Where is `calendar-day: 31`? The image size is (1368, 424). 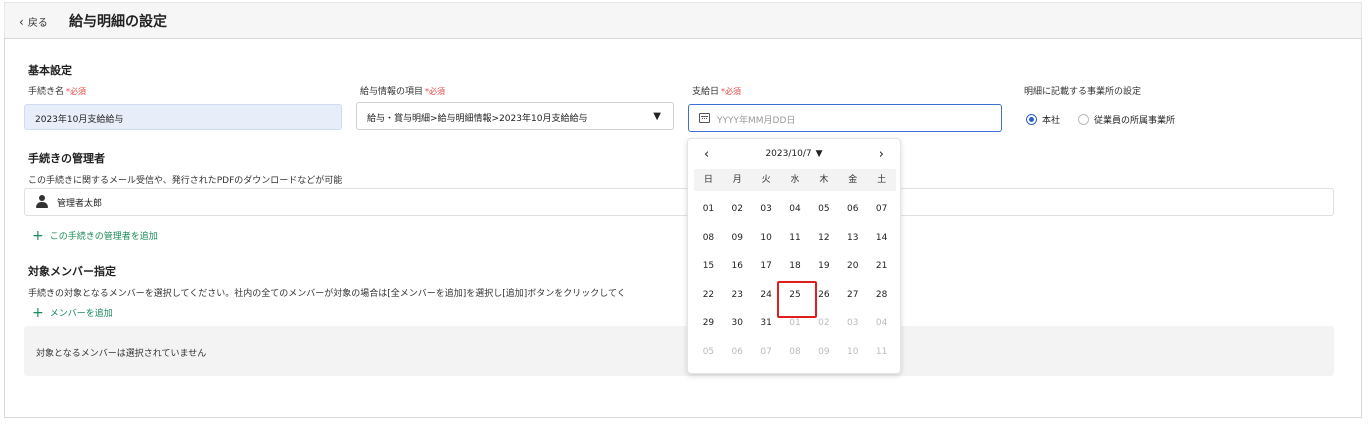 calendar-day: 31 is located at coordinates (766, 323).